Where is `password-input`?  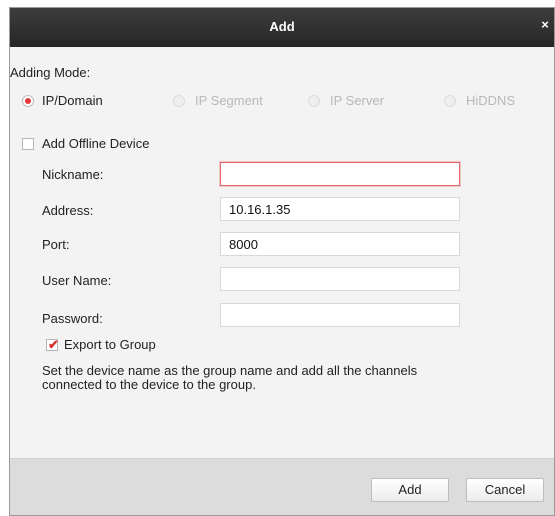
password-input is located at coordinates (340, 315).